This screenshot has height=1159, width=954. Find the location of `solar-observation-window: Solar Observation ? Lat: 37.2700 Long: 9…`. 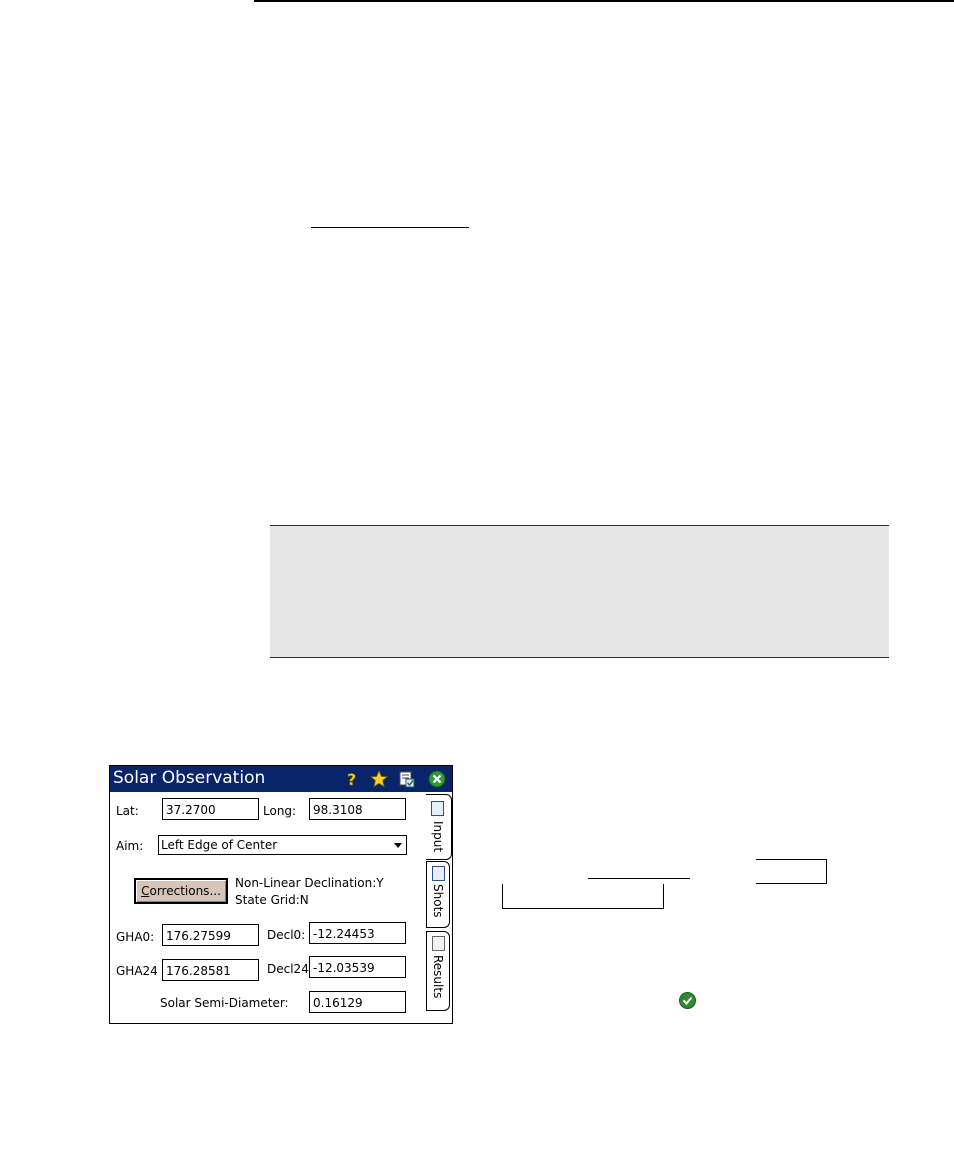

solar-observation-window: Solar Observation ? Lat: 37.2700 Long: 9… is located at coordinates (281, 894).